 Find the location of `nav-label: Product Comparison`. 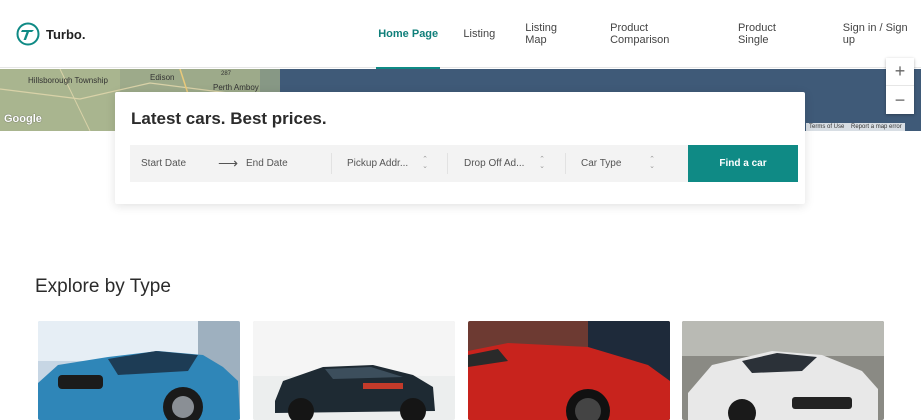

nav-label: Product Comparison is located at coordinates (640, 34).